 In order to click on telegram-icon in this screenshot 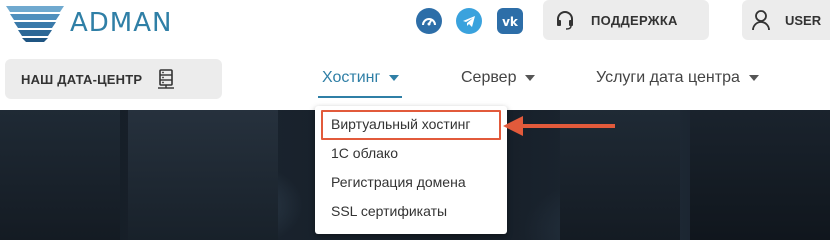, I will do `click(469, 21)`.